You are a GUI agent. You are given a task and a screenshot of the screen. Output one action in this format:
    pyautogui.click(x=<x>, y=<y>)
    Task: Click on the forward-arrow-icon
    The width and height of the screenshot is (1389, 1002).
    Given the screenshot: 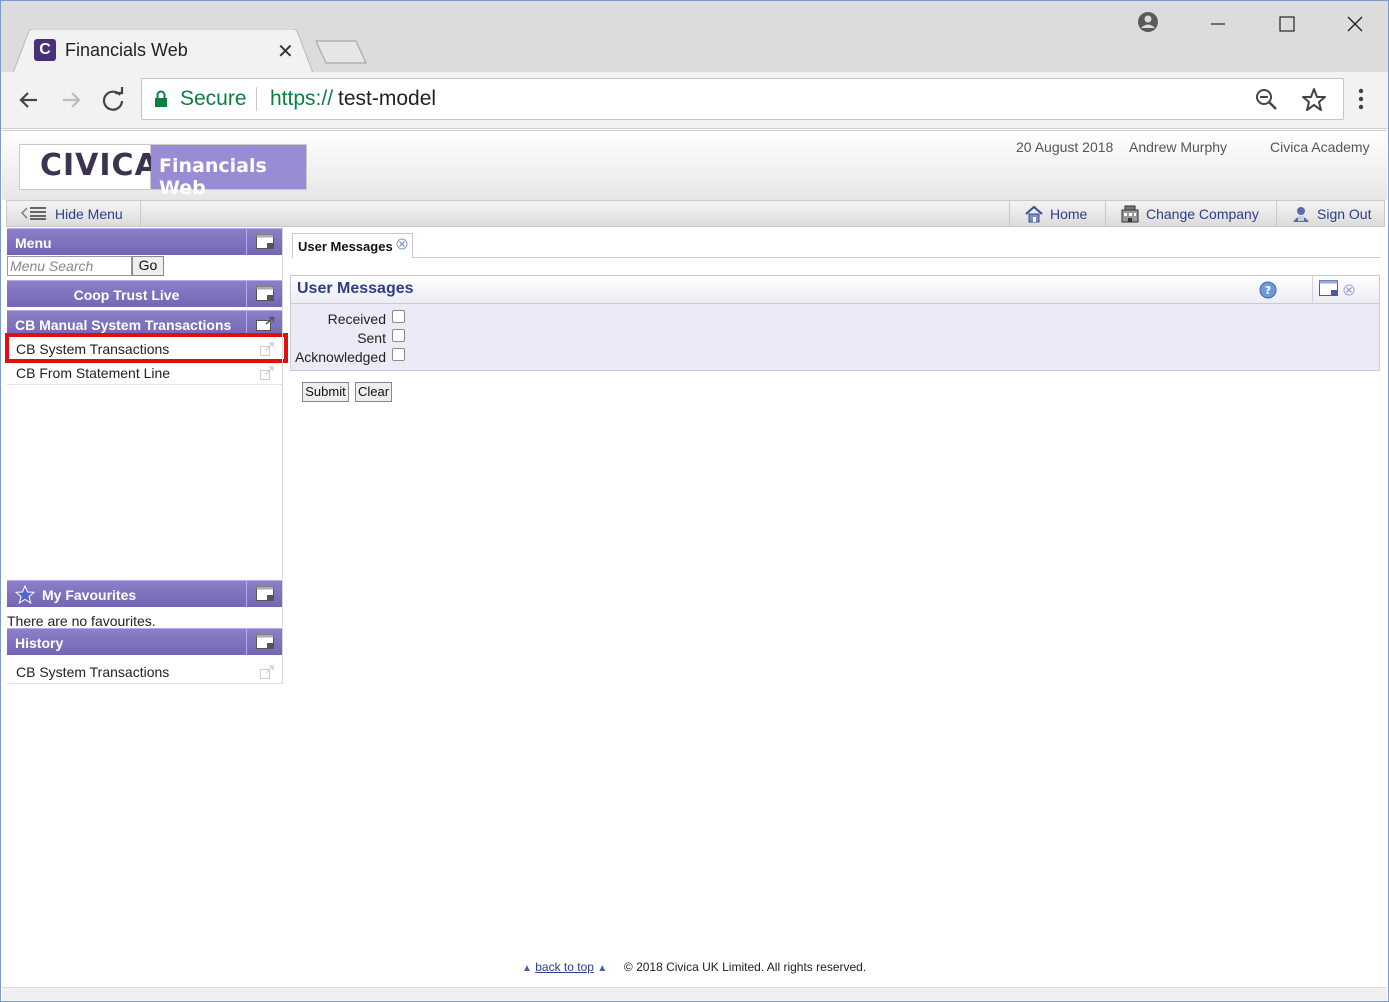 What is the action you would take?
    pyautogui.click(x=71, y=100)
    